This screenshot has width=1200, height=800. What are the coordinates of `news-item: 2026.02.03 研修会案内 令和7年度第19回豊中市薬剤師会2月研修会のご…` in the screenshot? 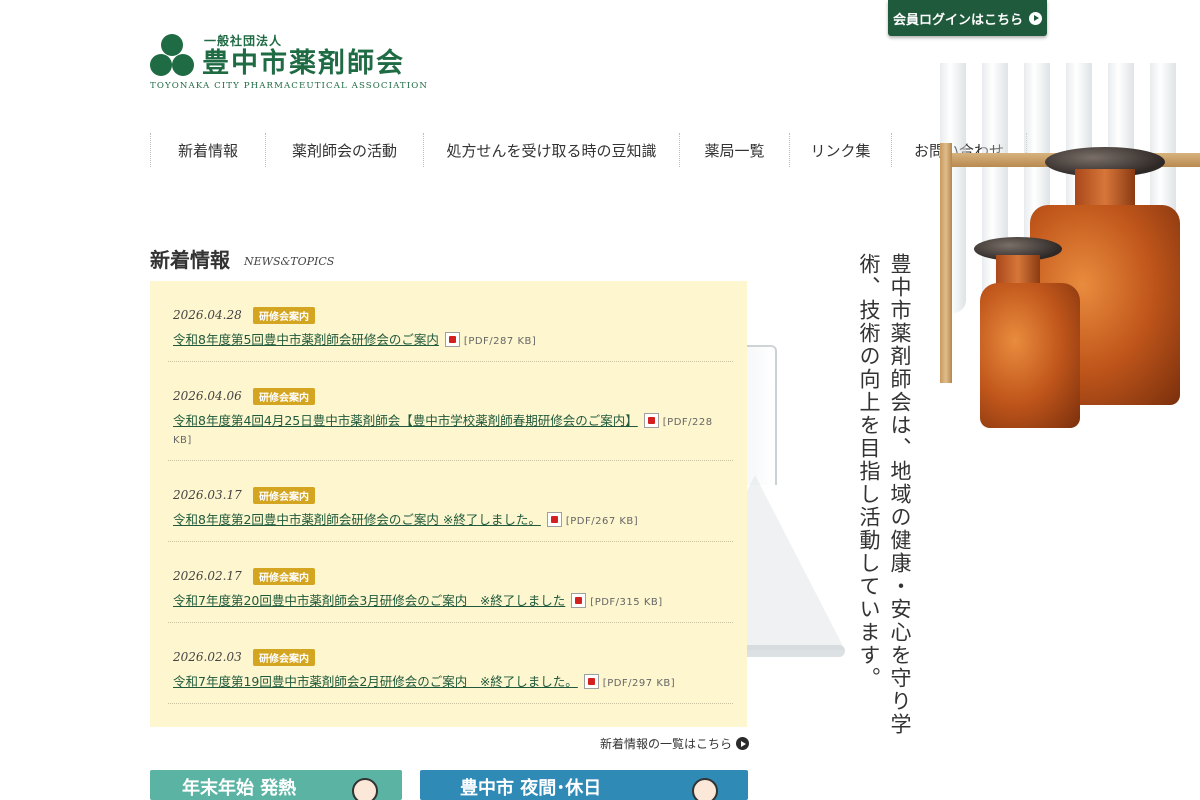 It's located at (450, 663).